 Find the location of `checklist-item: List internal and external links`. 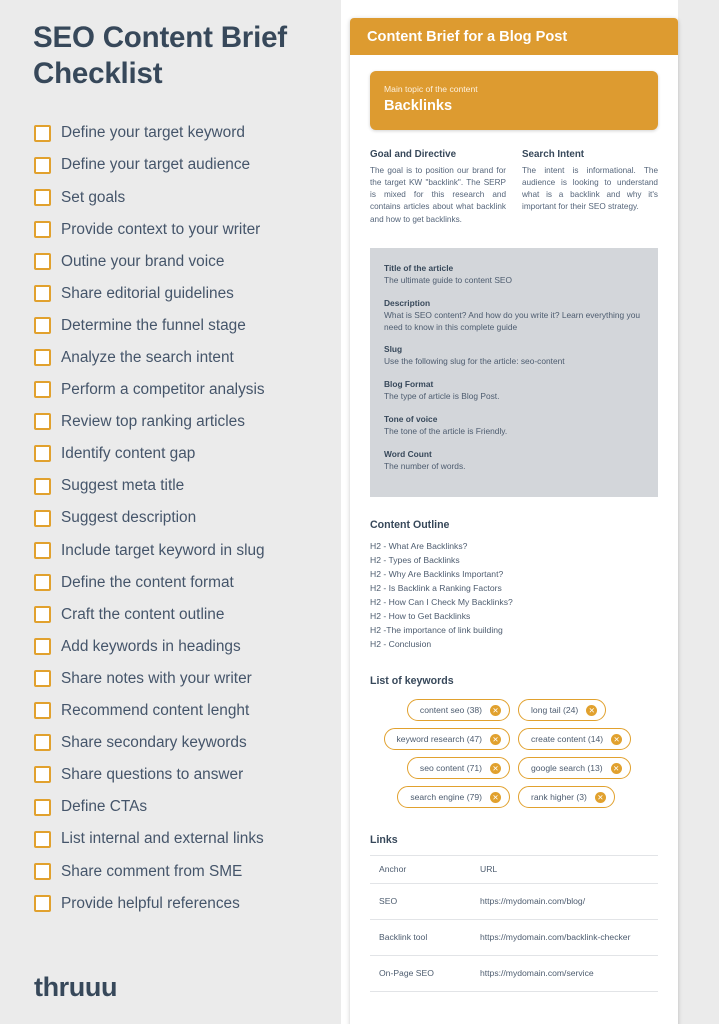

checklist-item: List internal and external links is located at coordinates (184, 839).